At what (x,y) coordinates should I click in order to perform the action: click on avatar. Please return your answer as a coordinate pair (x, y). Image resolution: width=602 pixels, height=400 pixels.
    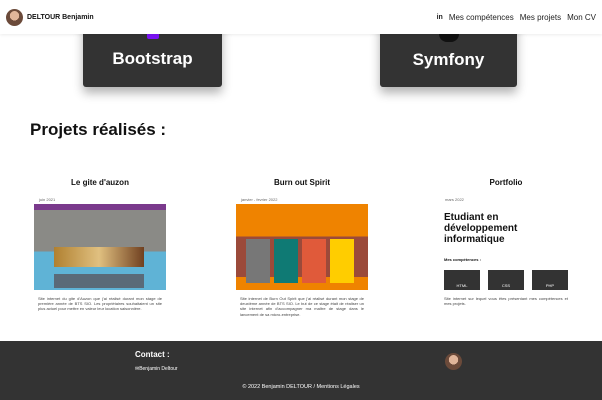
    Looking at the image, I should click on (14, 17).